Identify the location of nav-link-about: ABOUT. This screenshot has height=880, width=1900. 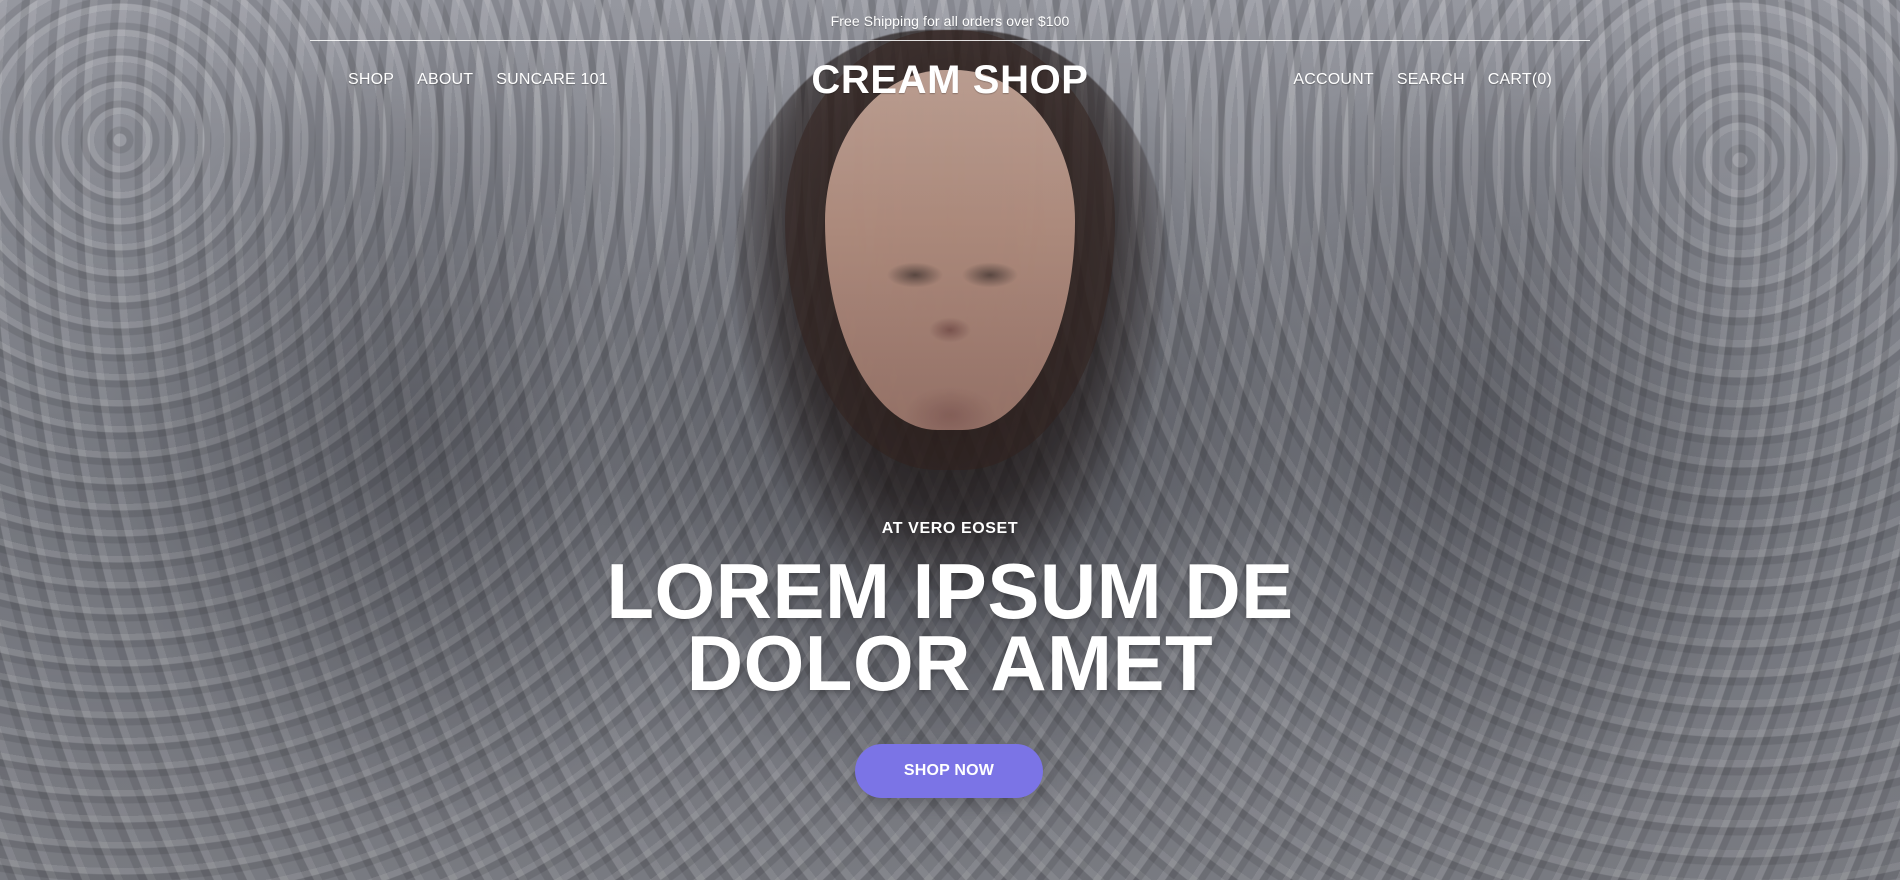
(445, 80).